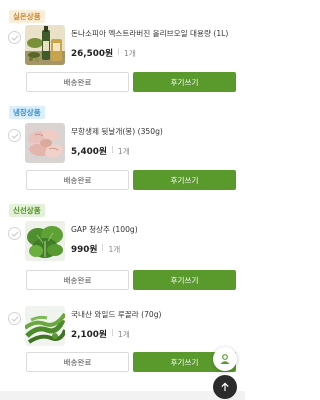 This screenshot has height=400, width=320. Describe the element at coordinates (45, 326) in the screenshot. I see `product-image-arugula` at that location.